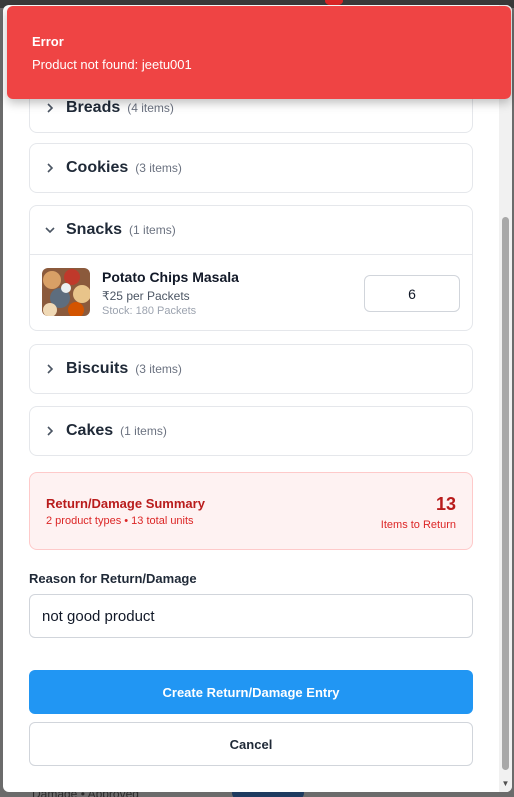 The height and width of the screenshot is (797, 514). What do you see at coordinates (505, 493) in the screenshot?
I see `scrollbar-thumb` at bounding box center [505, 493].